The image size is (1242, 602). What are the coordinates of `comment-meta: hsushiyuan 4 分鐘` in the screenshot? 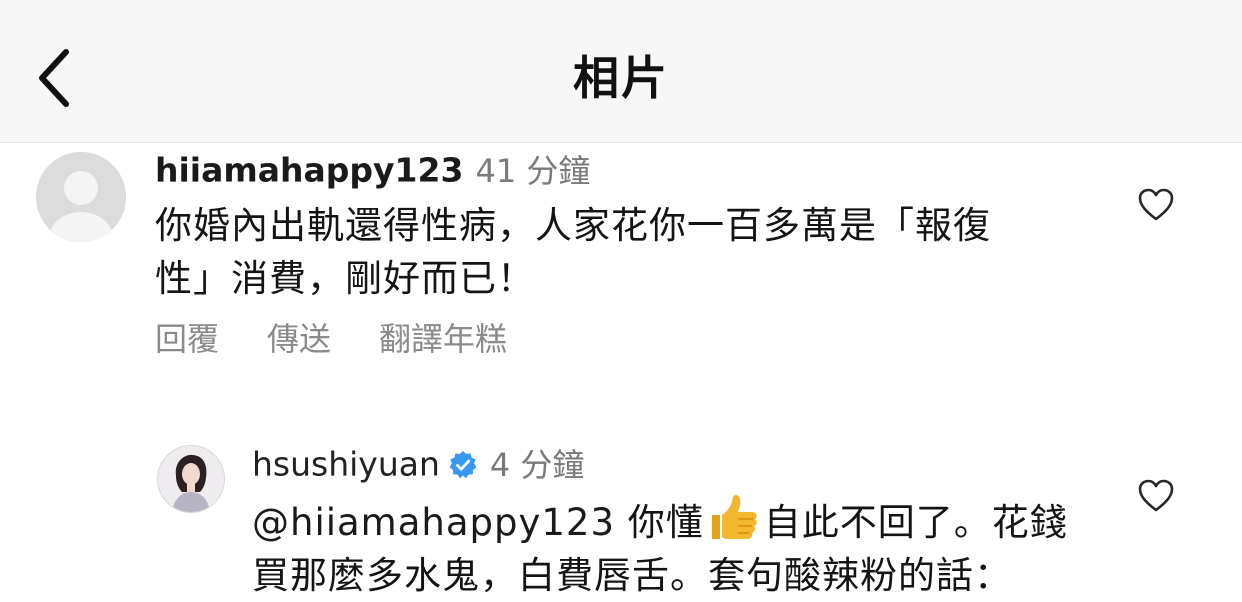 It's located at (418, 464).